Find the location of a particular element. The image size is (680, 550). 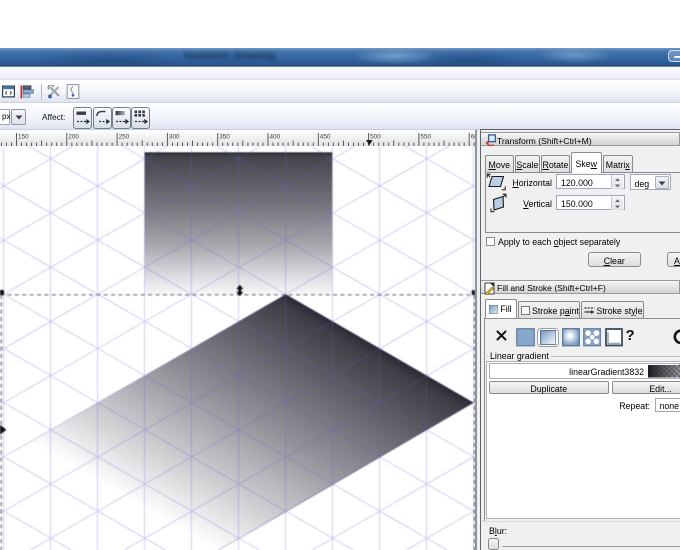

svg-text: 150 is located at coordinates (23, 137).